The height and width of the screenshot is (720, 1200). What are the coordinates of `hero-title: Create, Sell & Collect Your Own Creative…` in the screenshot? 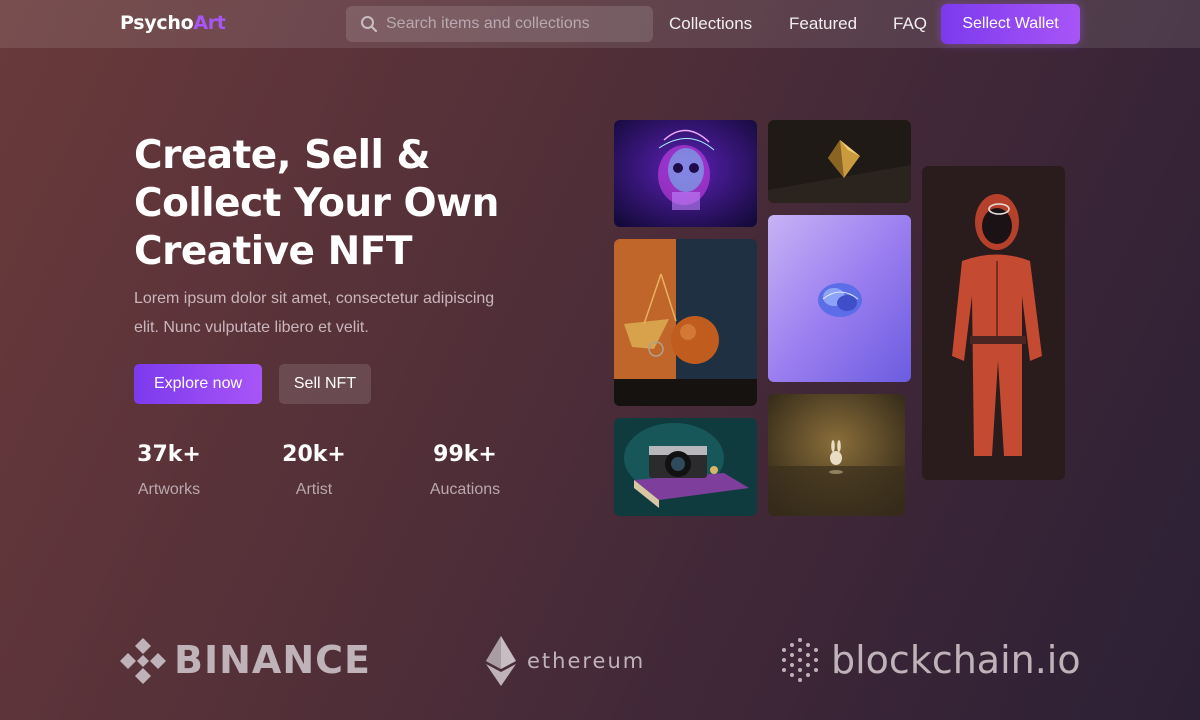 It's located at (344, 204).